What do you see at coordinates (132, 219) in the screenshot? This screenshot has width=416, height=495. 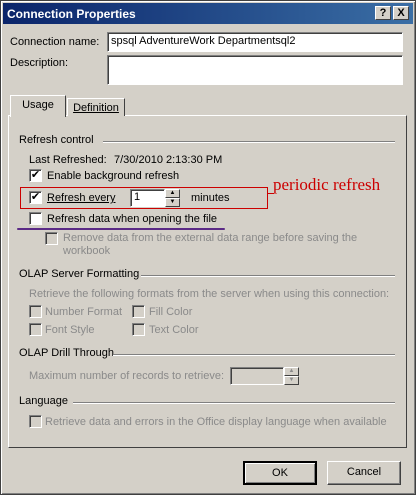 I see `refresh-on-open-label: Refresh data when opening the file` at bounding box center [132, 219].